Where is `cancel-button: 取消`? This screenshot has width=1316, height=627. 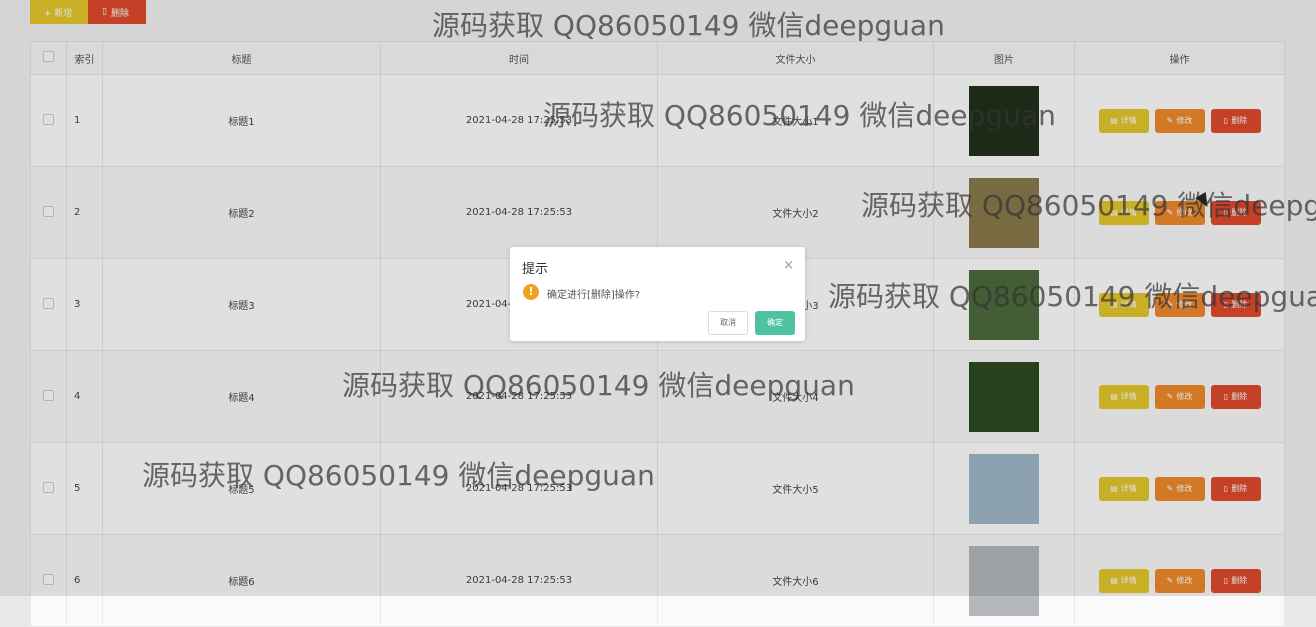 cancel-button: 取消 is located at coordinates (728, 323).